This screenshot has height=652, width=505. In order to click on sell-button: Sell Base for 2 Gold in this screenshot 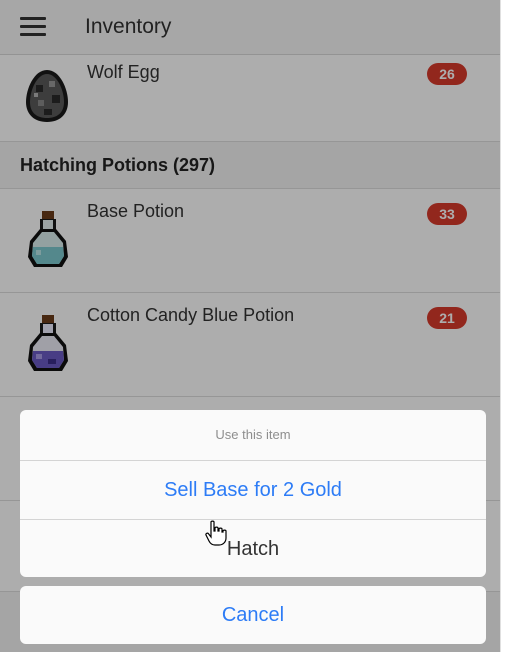, I will do `click(253, 490)`.